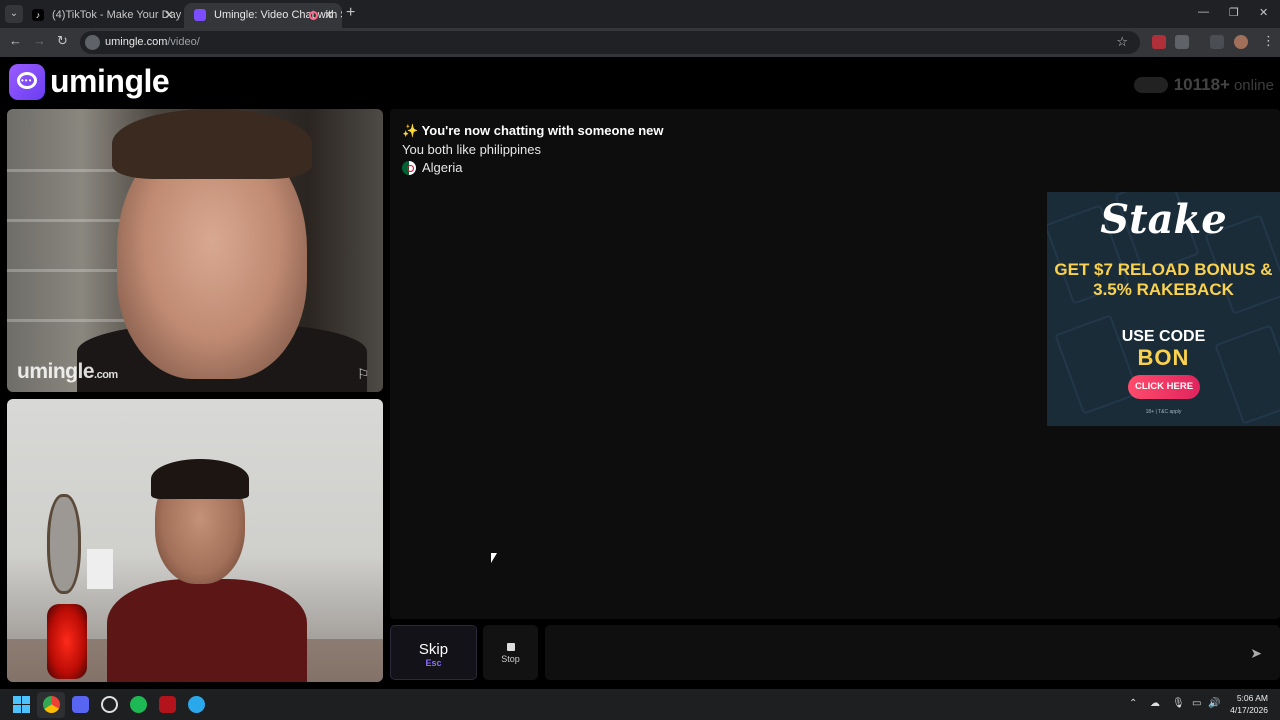  What do you see at coordinates (1178, 703) in the screenshot?
I see `microphone-icon: 🎙` at bounding box center [1178, 703].